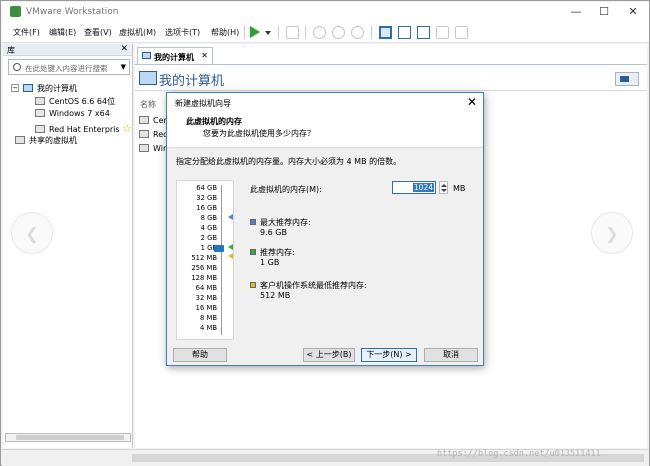  Describe the element at coordinates (404, 32) in the screenshot. I see `thumbnail-bar-icon` at that location.